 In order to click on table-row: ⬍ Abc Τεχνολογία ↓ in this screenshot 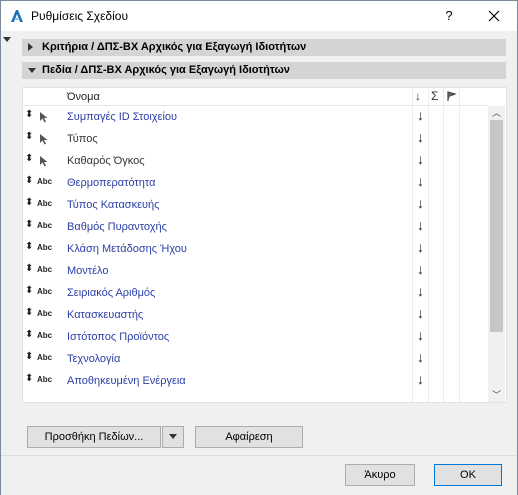, I will do `click(255, 359)`.